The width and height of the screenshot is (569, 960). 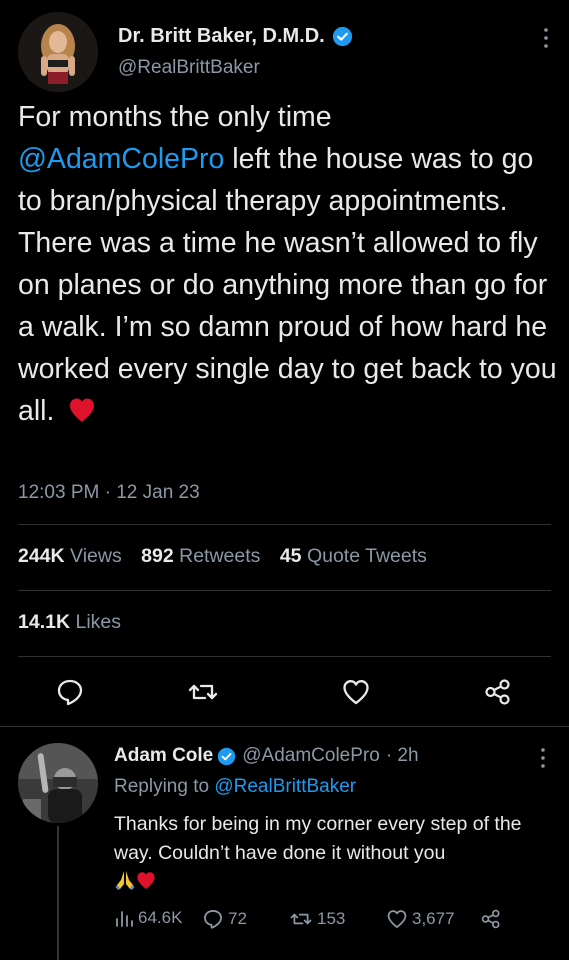 What do you see at coordinates (175, 117) in the screenshot?
I see `tweet-text-intro: For months the only time` at bounding box center [175, 117].